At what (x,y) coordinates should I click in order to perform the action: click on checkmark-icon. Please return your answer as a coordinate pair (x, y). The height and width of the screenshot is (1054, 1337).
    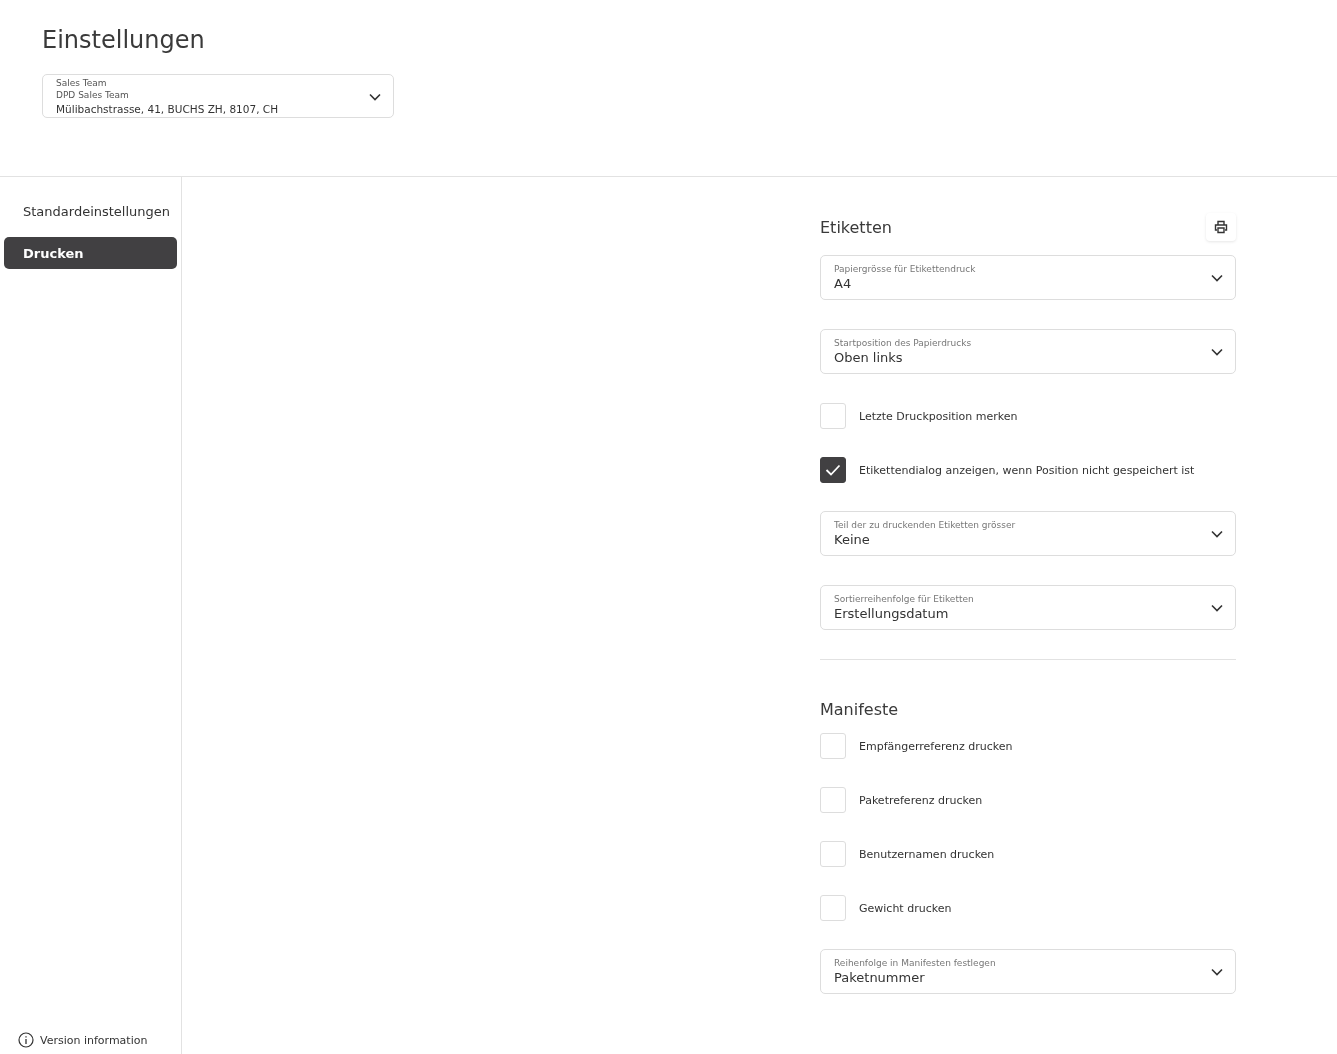
    Looking at the image, I should click on (833, 470).